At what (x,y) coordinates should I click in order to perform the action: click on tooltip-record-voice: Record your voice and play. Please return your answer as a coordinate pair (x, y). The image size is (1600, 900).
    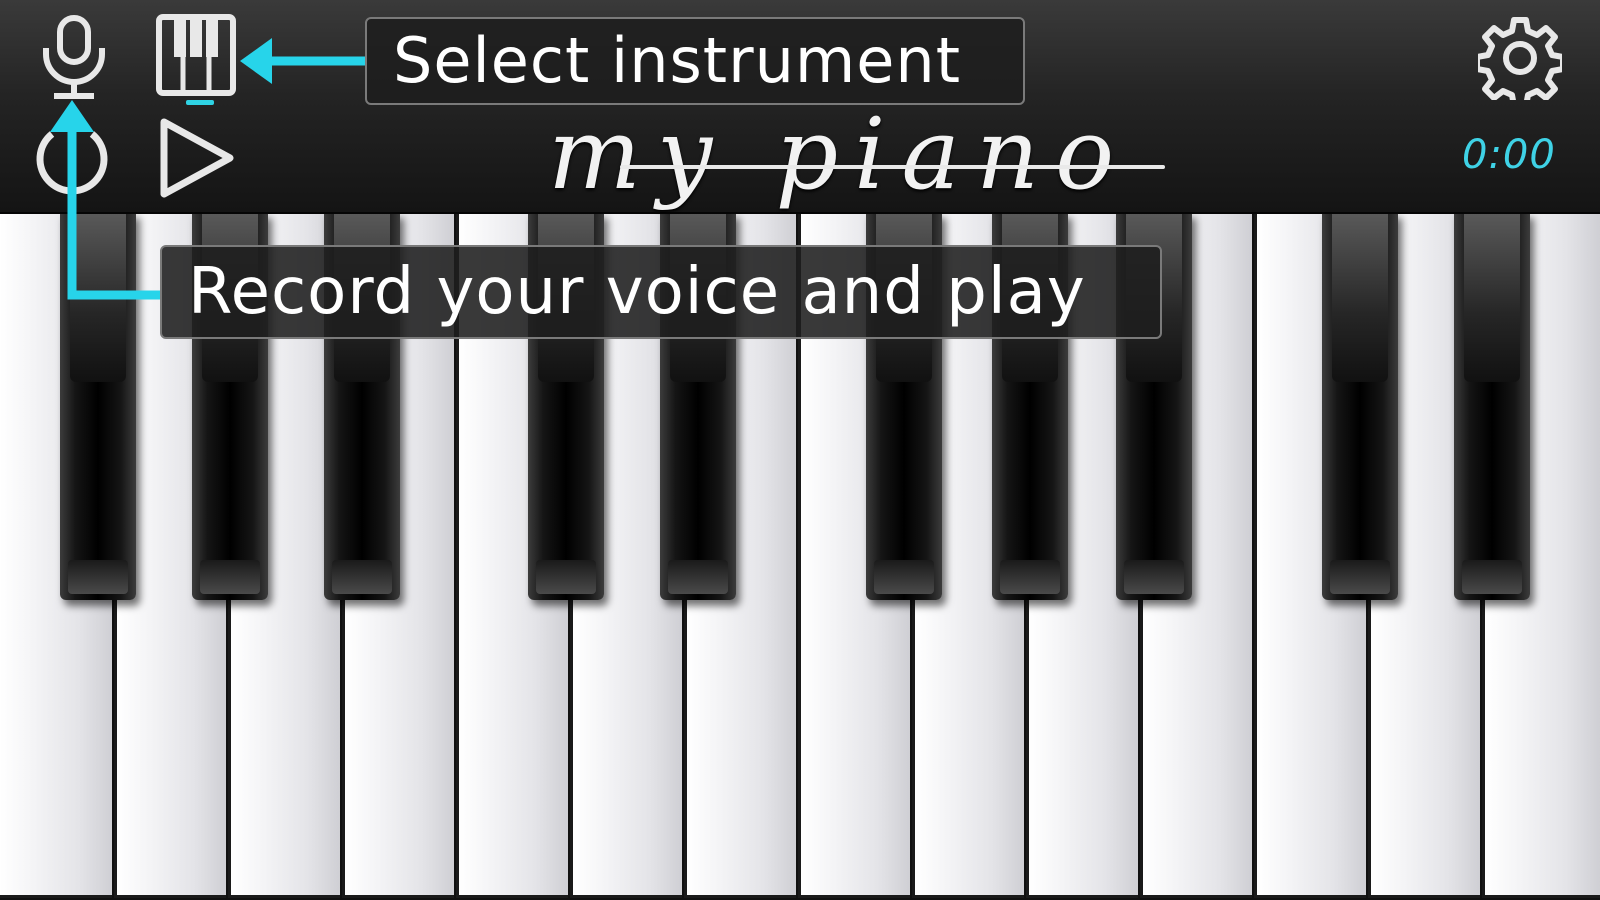
    Looking at the image, I should click on (661, 292).